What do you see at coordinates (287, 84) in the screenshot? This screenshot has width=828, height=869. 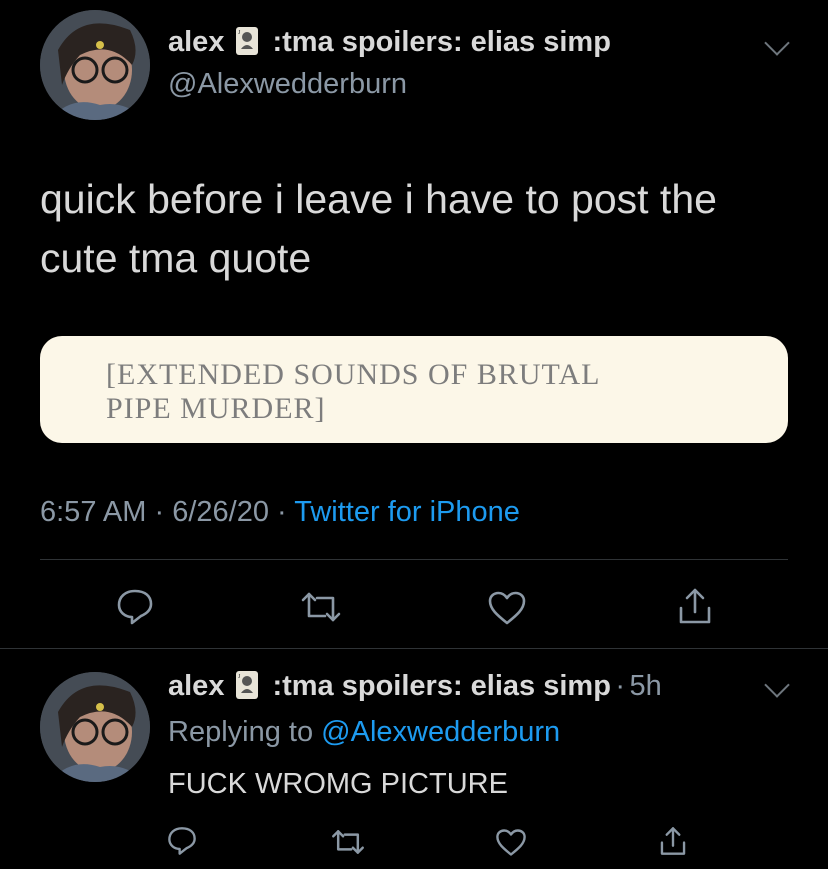 I see `handle: @Alexwedderburn` at bounding box center [287, 84].